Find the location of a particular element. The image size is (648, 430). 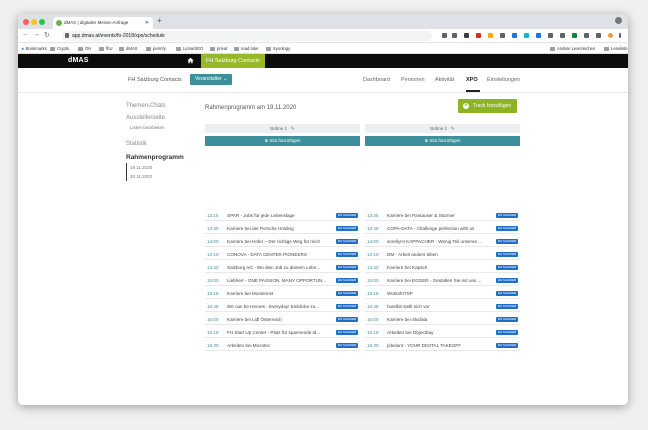

minimize-window-dot is located at coordinates (34, 22).